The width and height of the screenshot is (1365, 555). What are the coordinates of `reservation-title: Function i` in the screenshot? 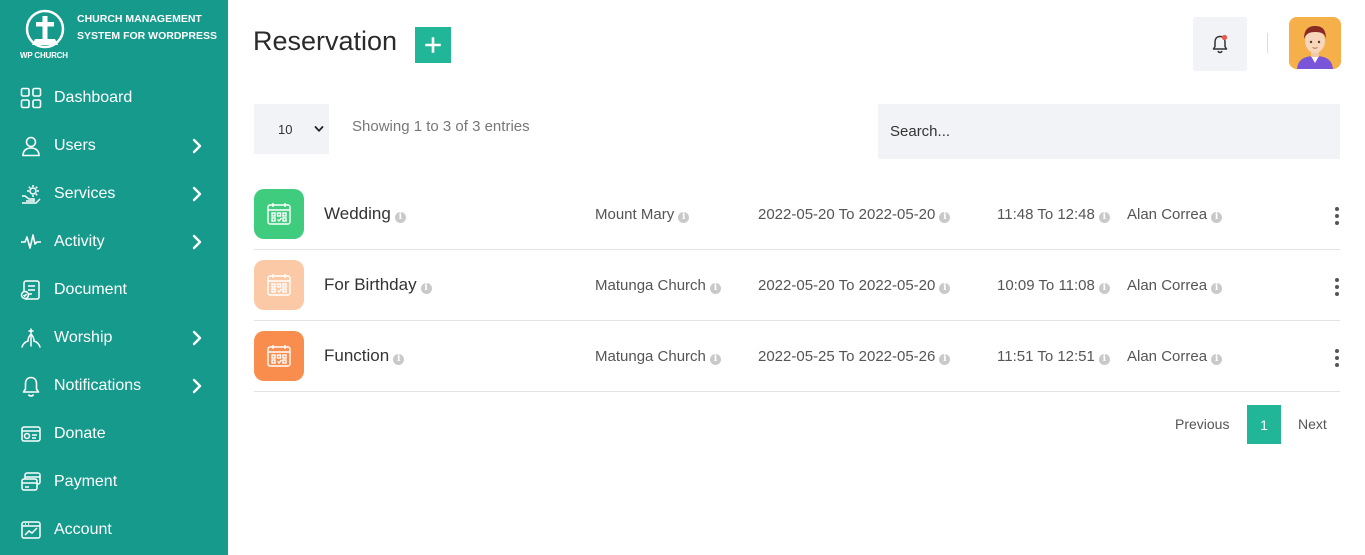 It's located at (364, 356).